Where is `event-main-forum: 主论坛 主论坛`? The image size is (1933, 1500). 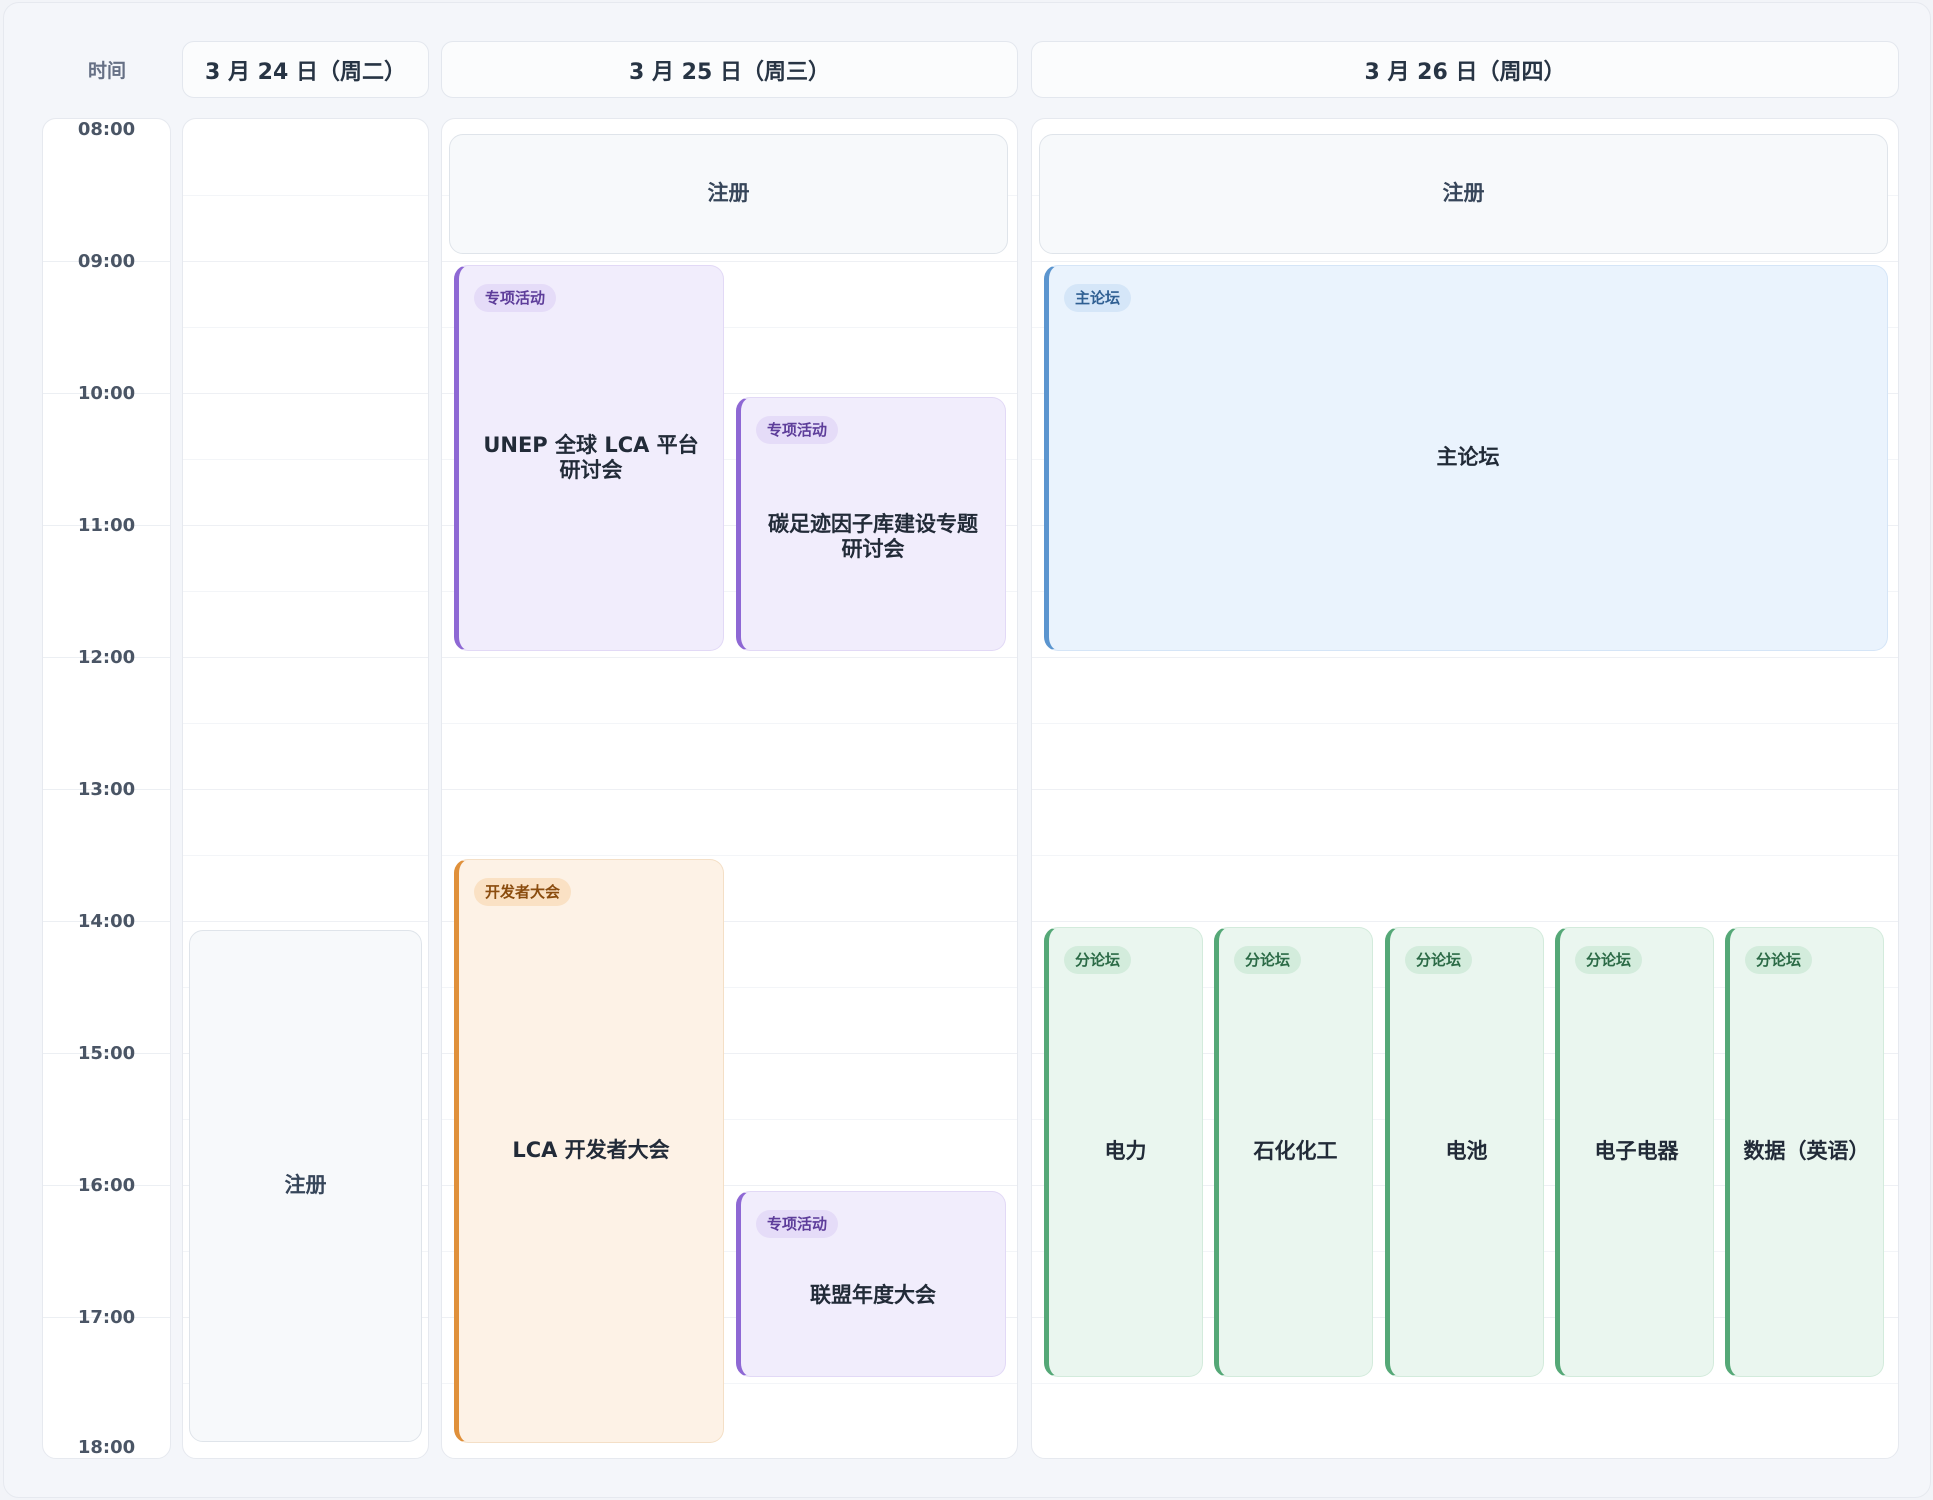
event-main-forum: 主论坛 主论坛 is located at coordinates (1466, 458).